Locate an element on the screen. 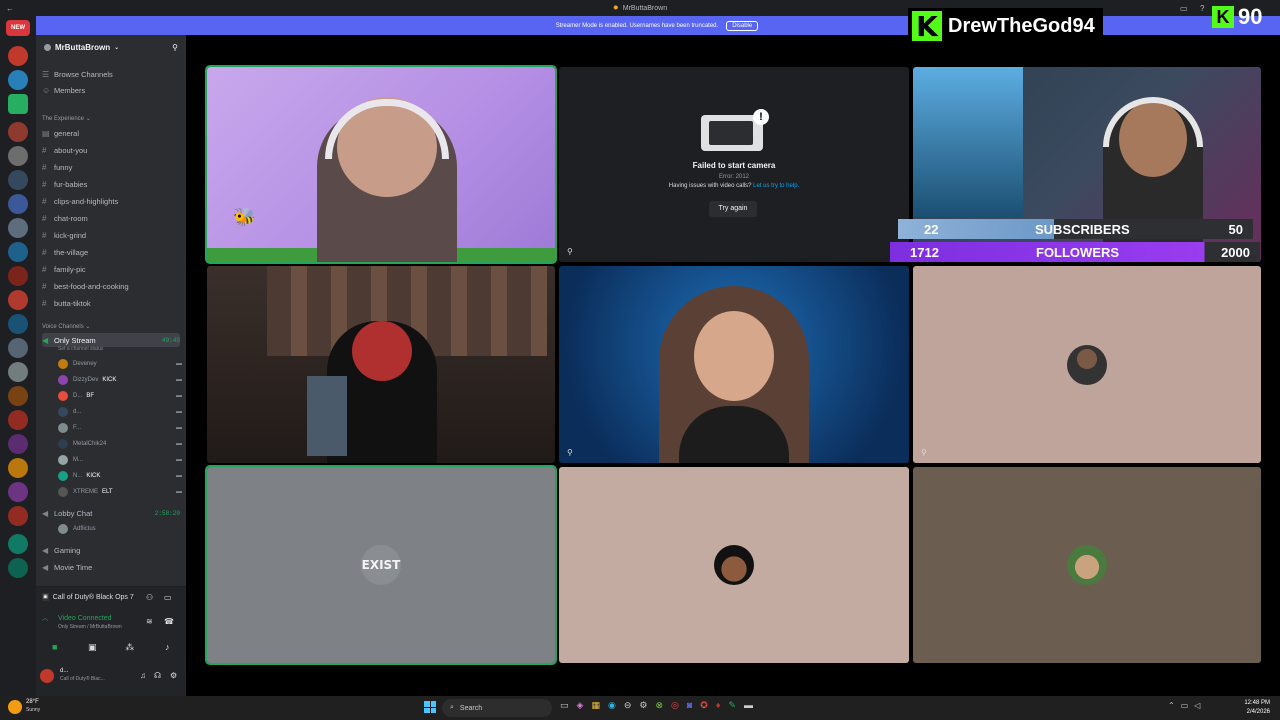 Image resolution: width=1280 pixels, height=720 pixels. add-user-icon: ⚲ is located at coordinates (175, 47).